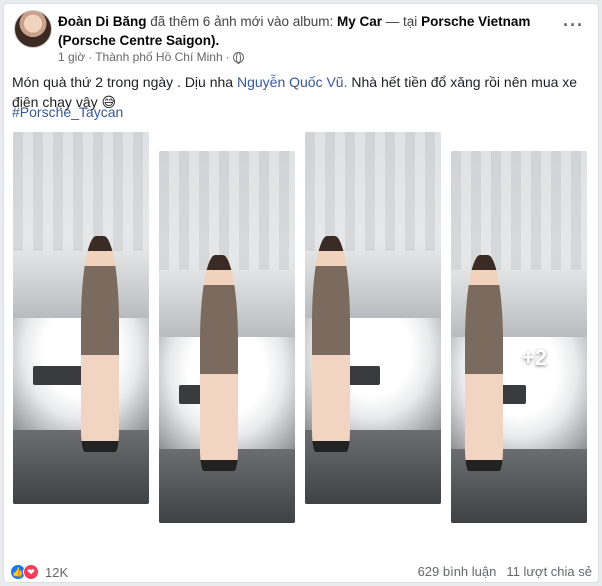 The height and width of the screenshot is (586, 602). Describe the element at coordinates (519, 337) in the screenshot. I see `post-photo: +2` at that location.